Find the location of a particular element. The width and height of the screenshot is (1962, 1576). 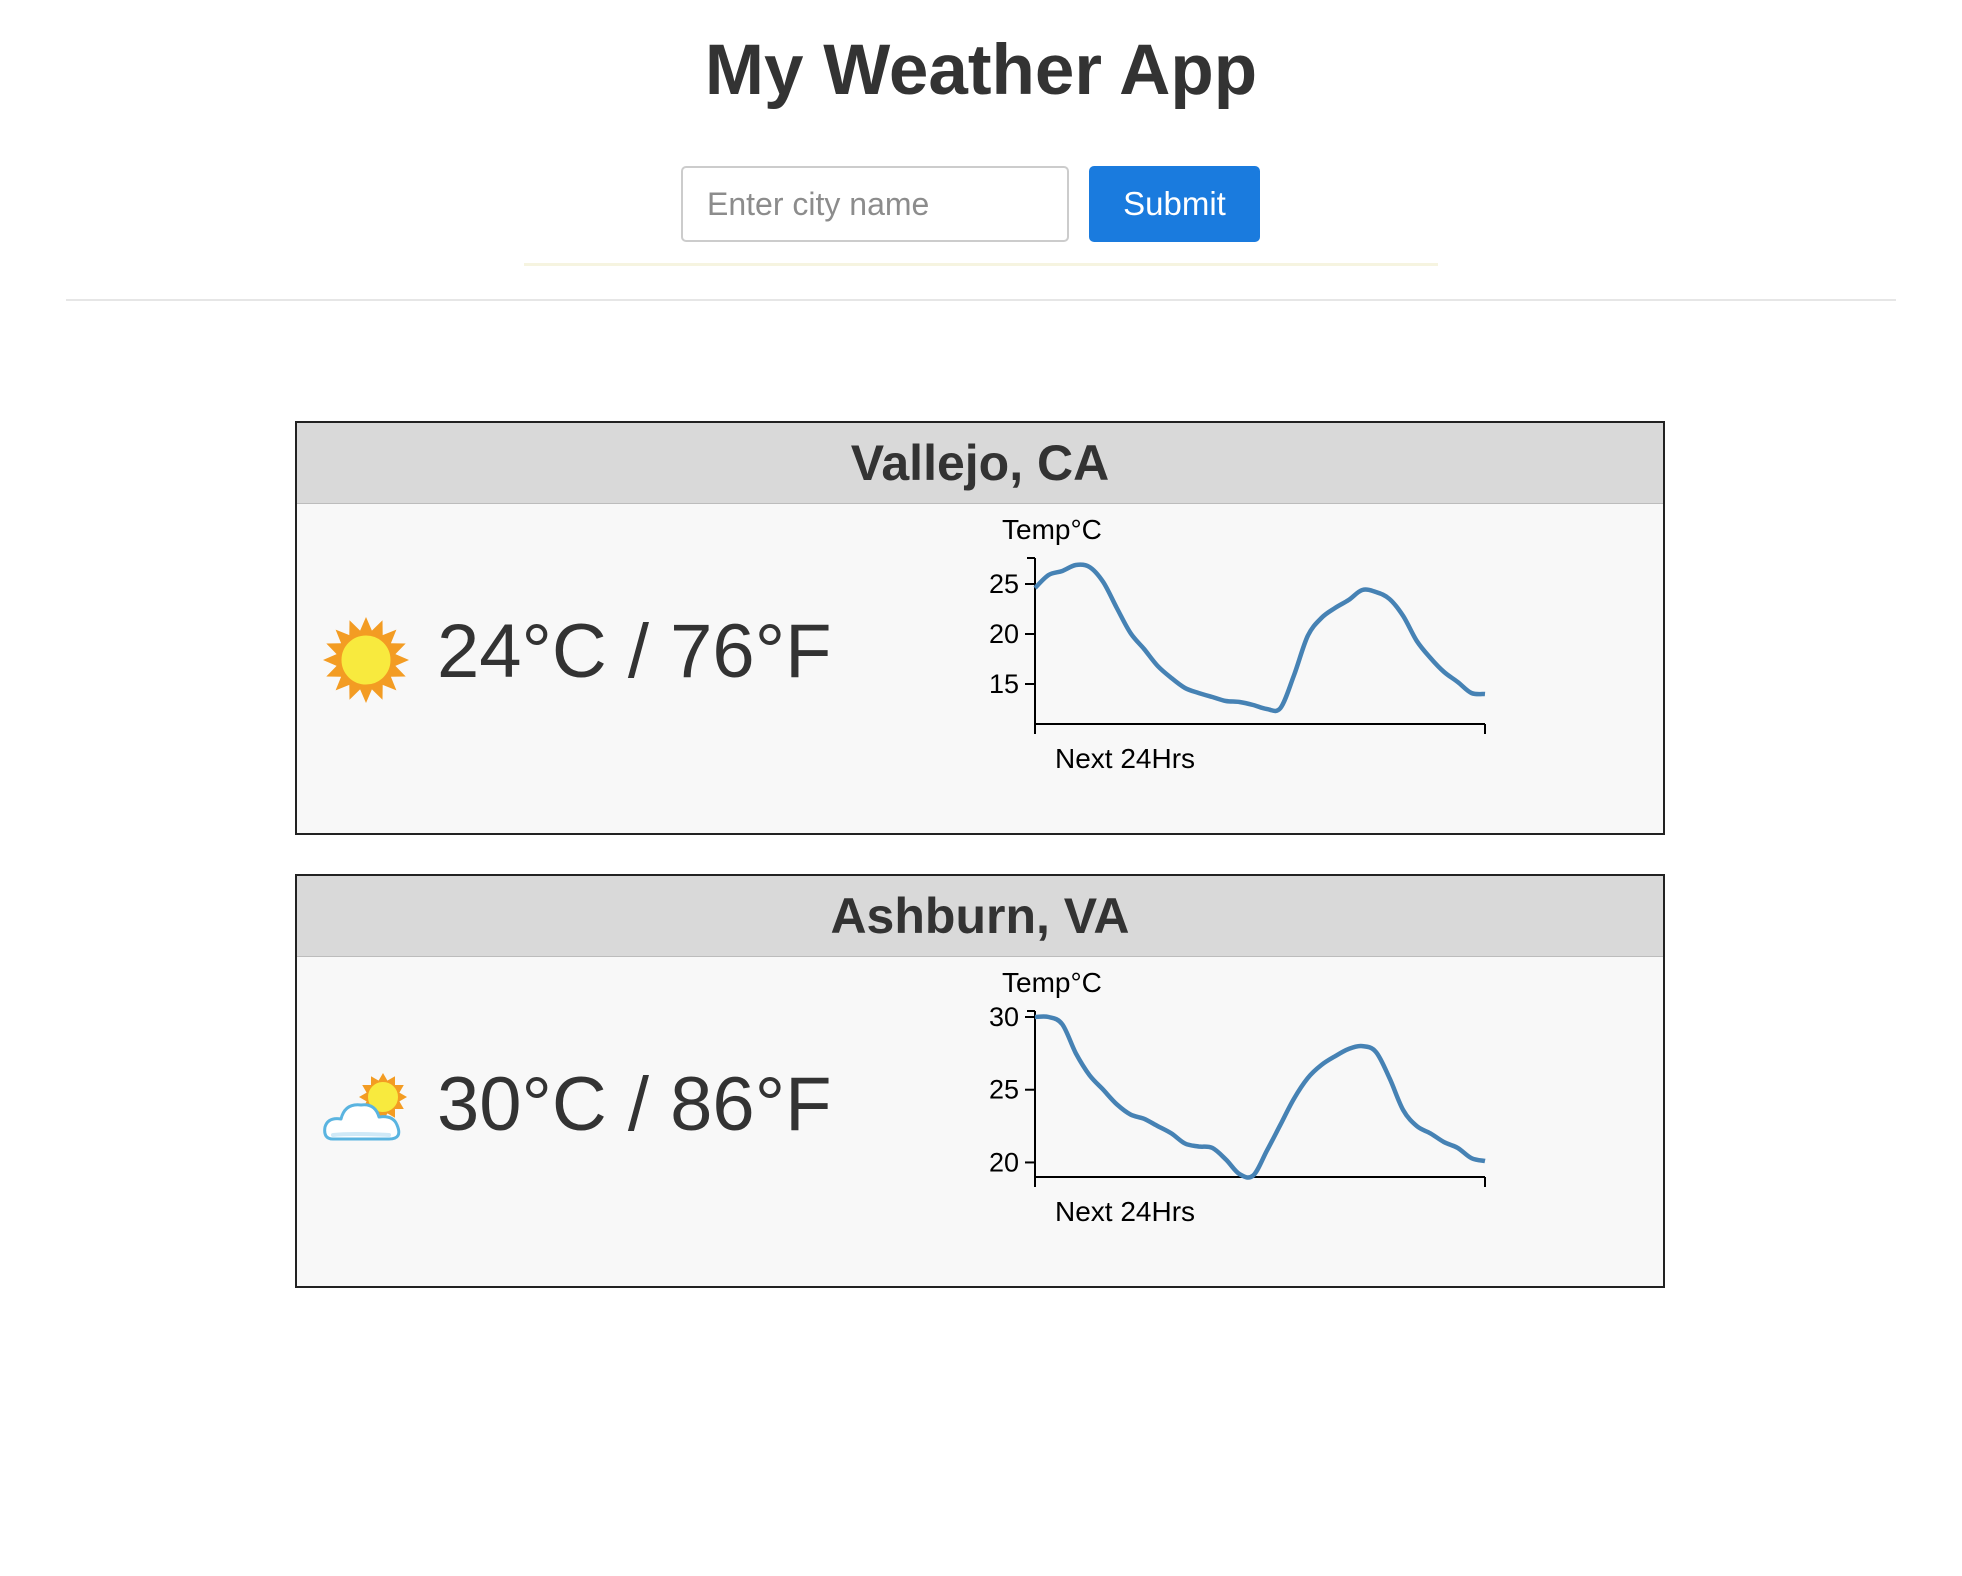

temperature-reading: 24°C / 76°F is located at coordinates (634, 651).